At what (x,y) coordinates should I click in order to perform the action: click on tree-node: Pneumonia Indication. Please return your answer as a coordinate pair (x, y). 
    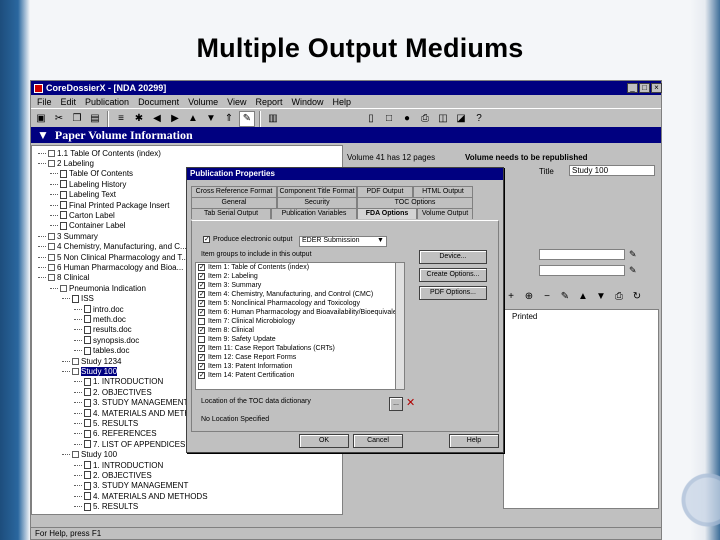
    Looking at the image, I should click on (98, 288).